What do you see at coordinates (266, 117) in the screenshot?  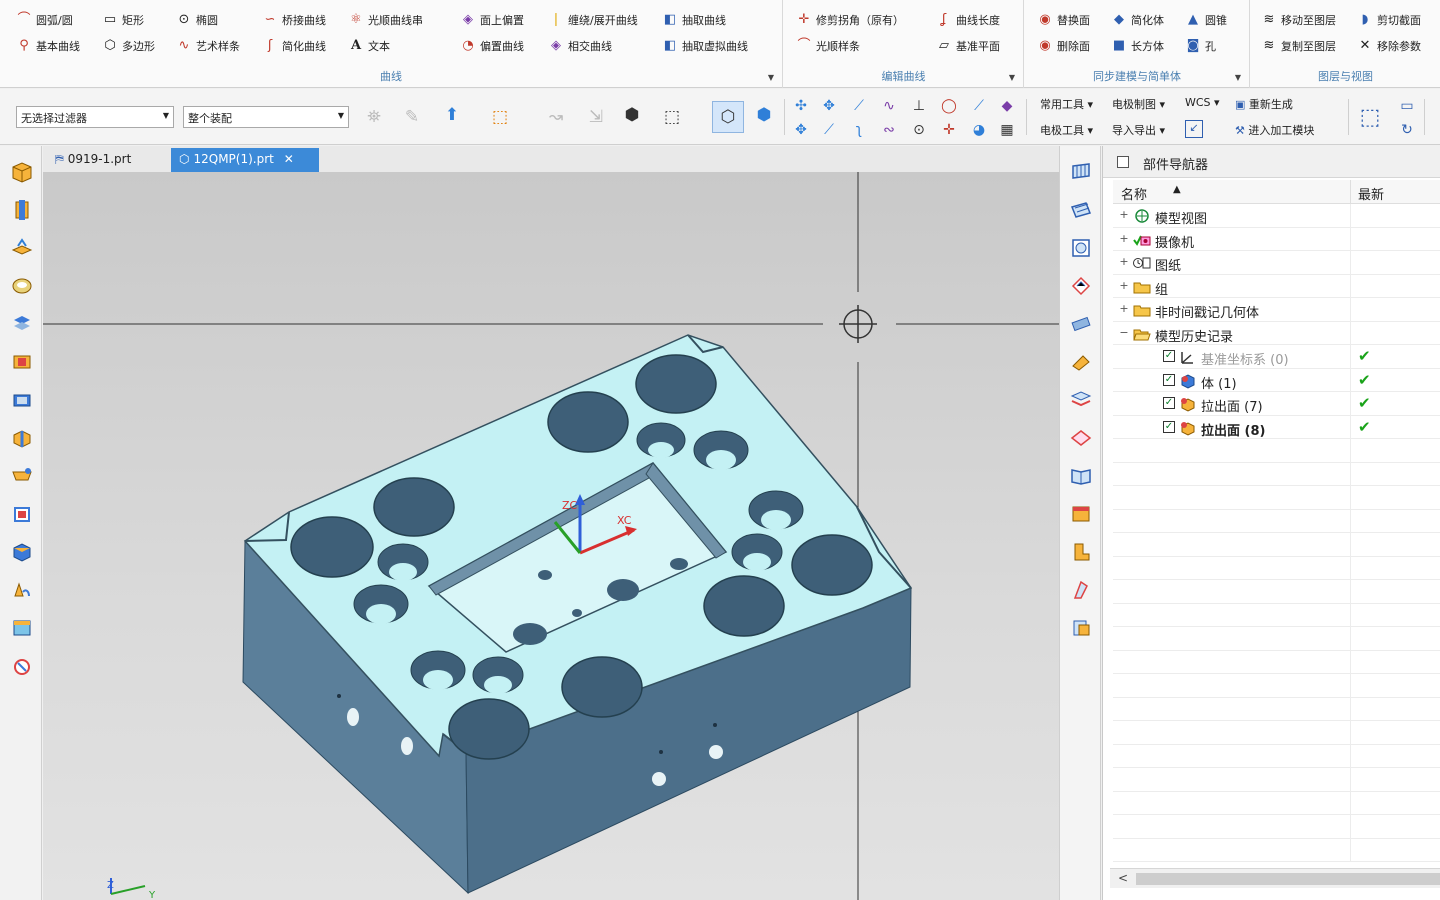 I see `selection-scope-combo: 整个装配 ▼` at bounding box center [266, 117].